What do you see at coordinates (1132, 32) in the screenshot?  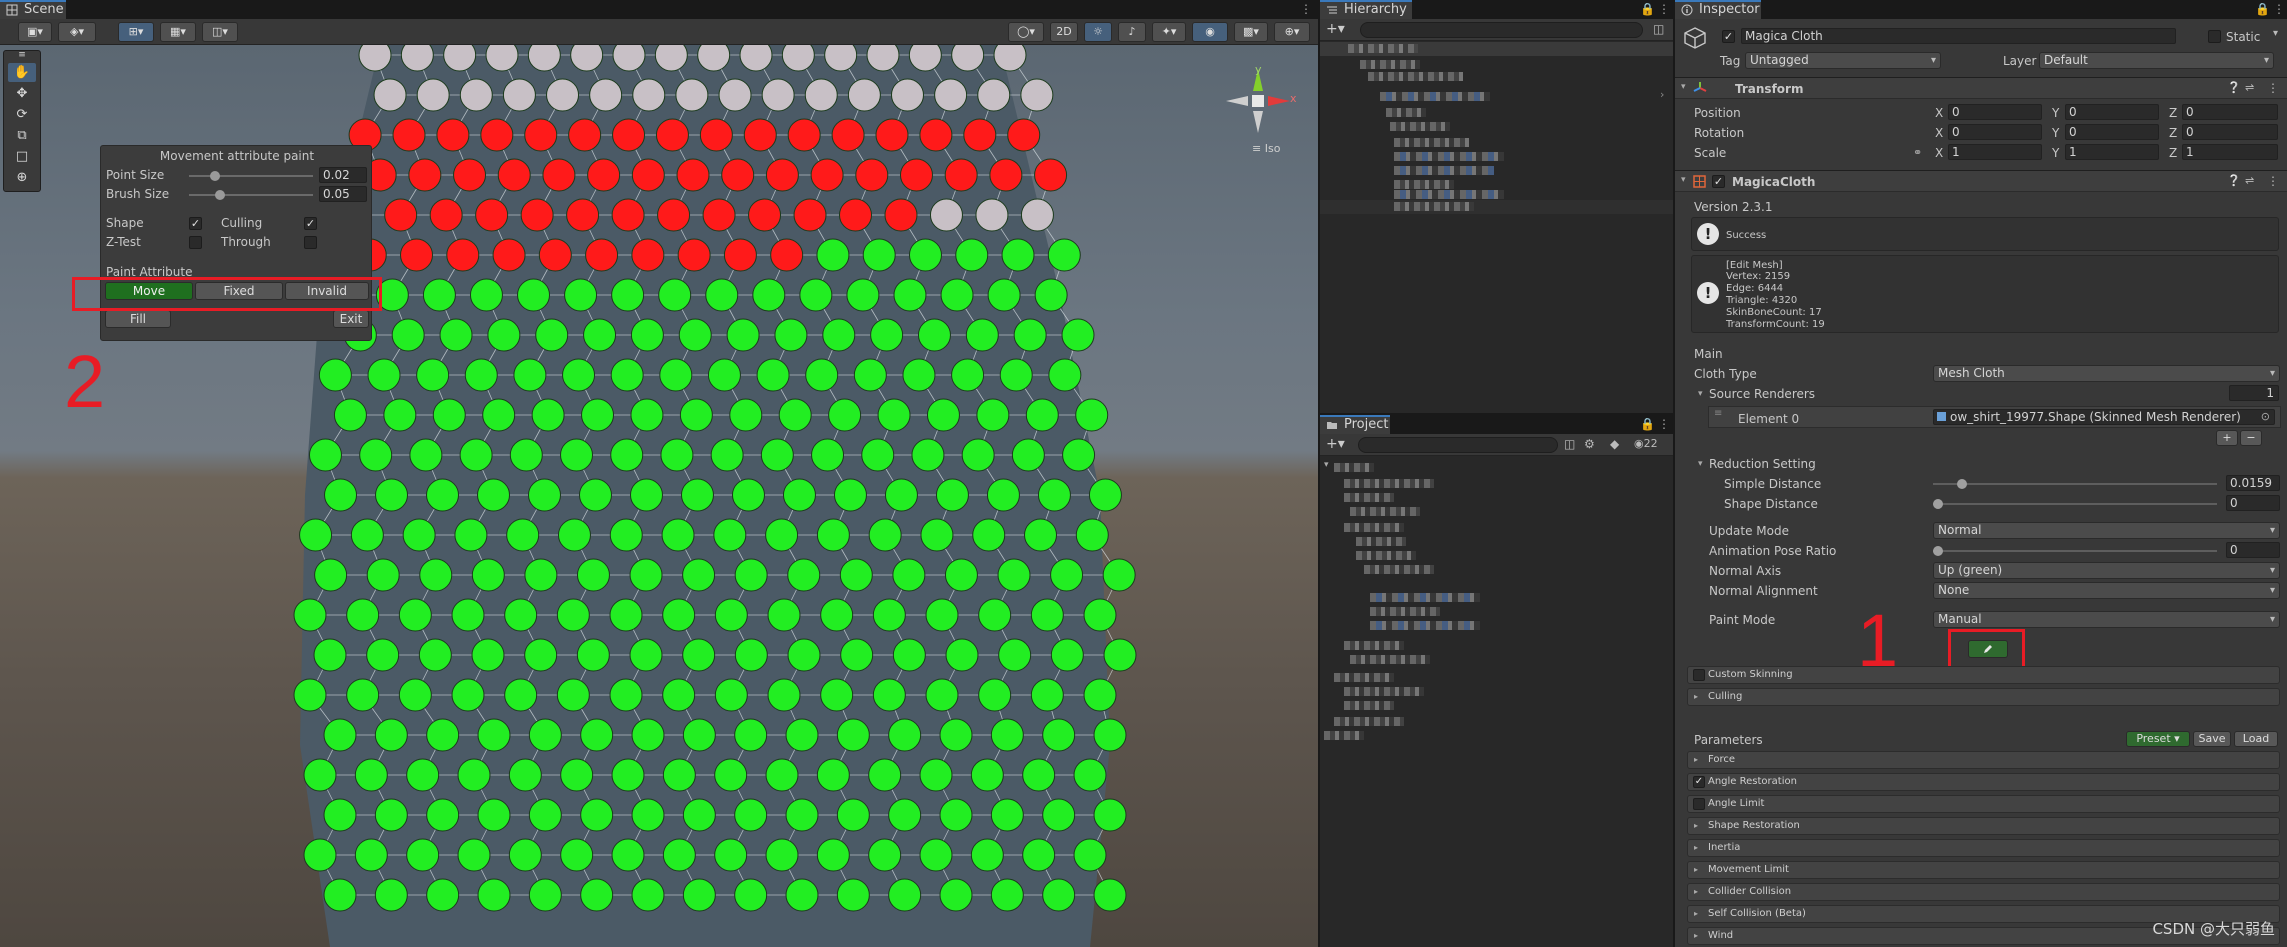 I see `audio-toggle: ♪` at bounding box center [1132, 32].